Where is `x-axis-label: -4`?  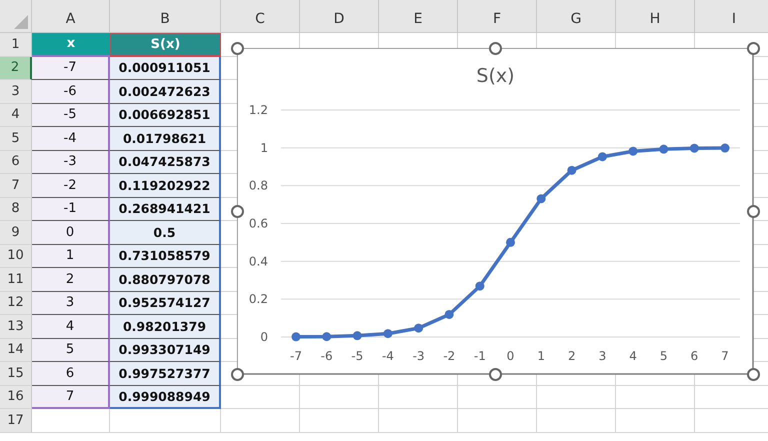
x-axis-label: -4 is located at coordinates (388, 356).